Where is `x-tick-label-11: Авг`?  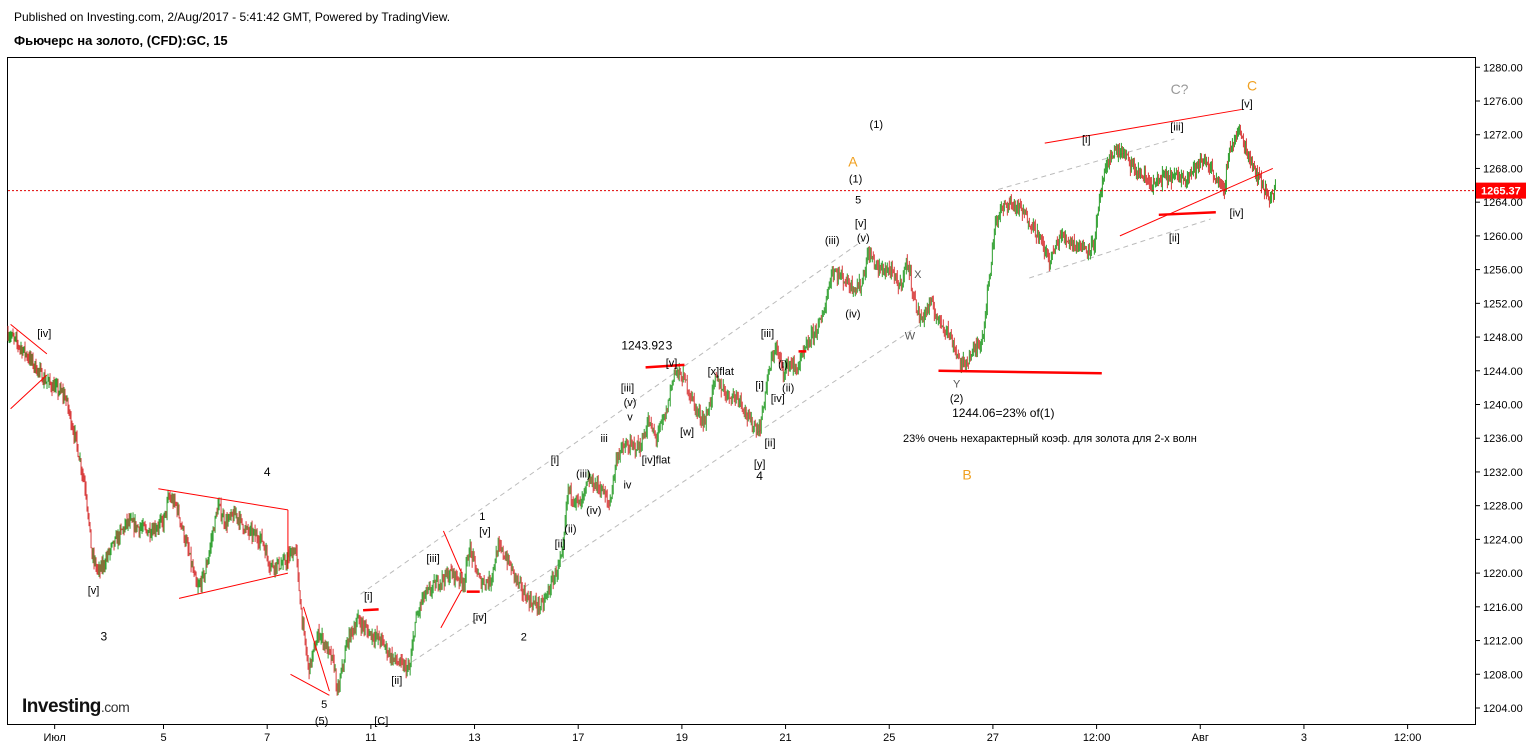 x-tick-label-11: Авг is located at coordinates (1200, 738).